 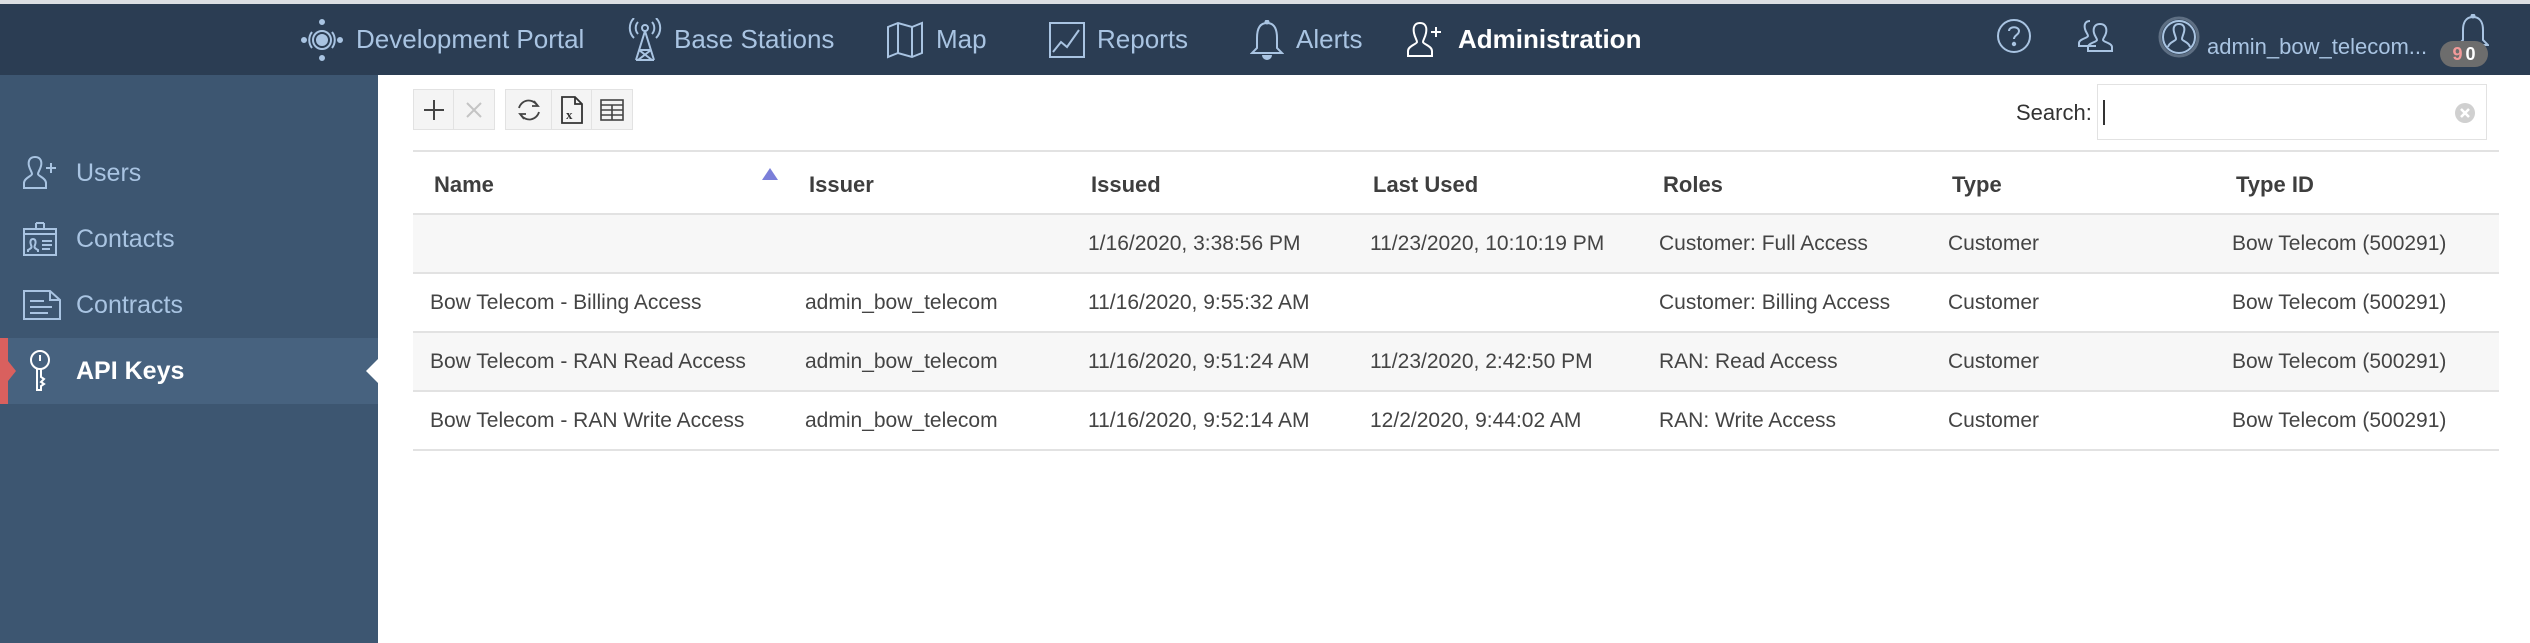 I want to click on active-indicator, so click(x=8, y=371).